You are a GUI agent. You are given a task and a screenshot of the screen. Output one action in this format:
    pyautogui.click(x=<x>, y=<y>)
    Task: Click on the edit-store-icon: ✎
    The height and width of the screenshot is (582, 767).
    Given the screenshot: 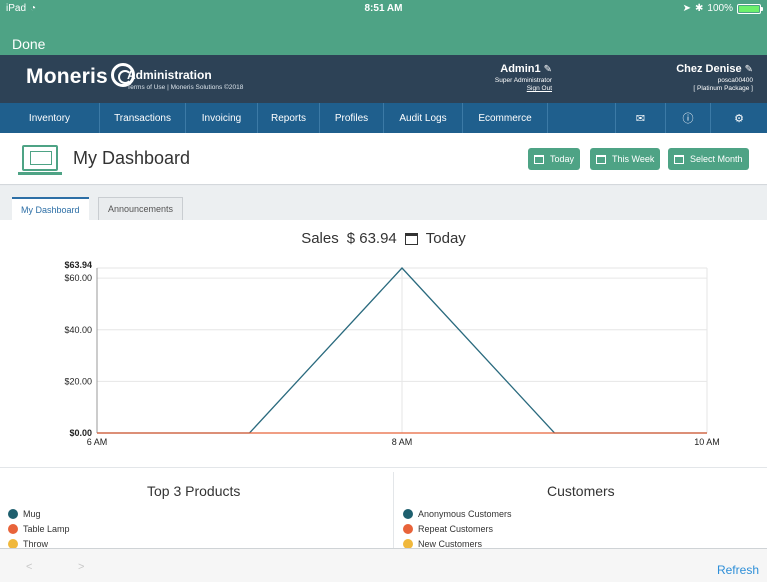 What is the action you would take?
    pyautogui.click(x=749, y=69)
    